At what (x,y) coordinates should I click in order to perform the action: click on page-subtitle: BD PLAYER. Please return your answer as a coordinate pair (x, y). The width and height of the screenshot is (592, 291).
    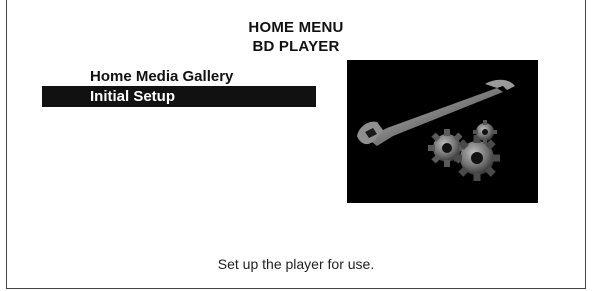
    Looking at the image, I should click on (296, 46).